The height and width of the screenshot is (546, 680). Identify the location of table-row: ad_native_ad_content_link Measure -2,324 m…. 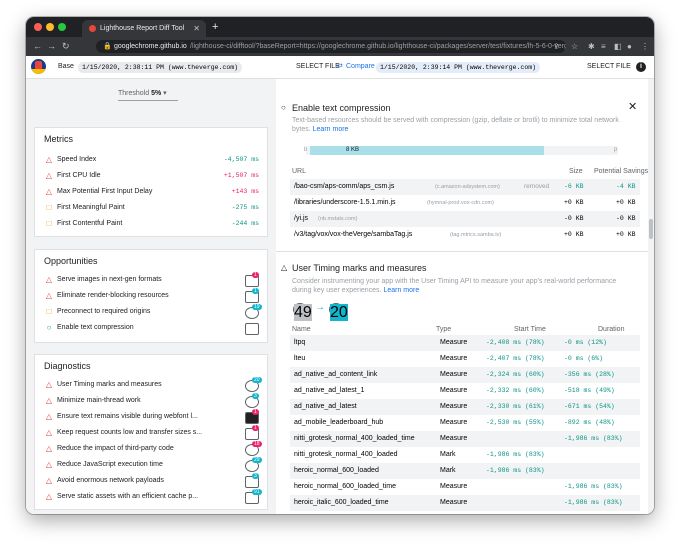
(465, 375).